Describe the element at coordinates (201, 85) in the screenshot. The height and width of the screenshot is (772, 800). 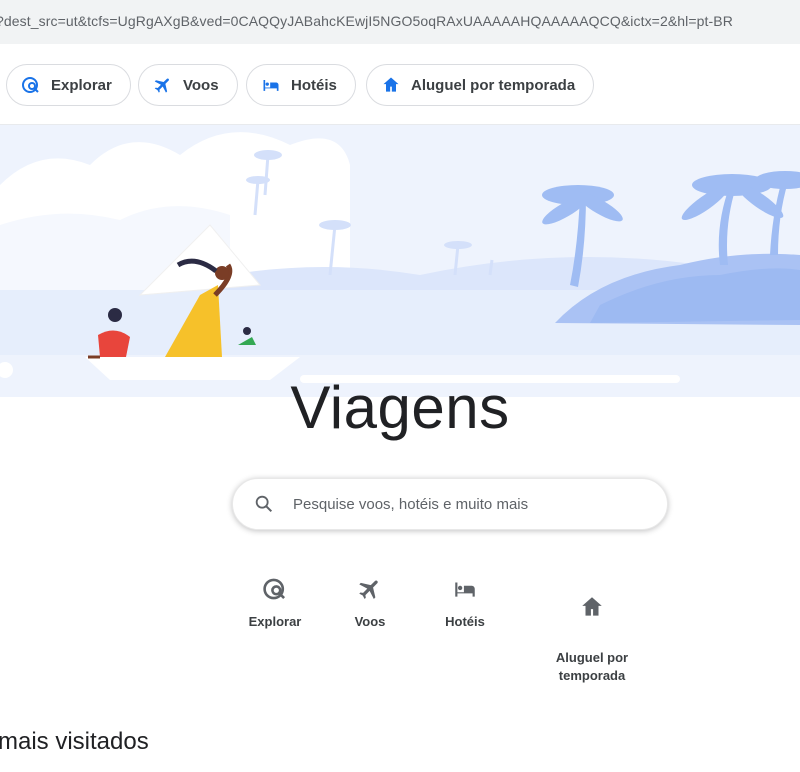
I see `tab-label: Voos` at that location.